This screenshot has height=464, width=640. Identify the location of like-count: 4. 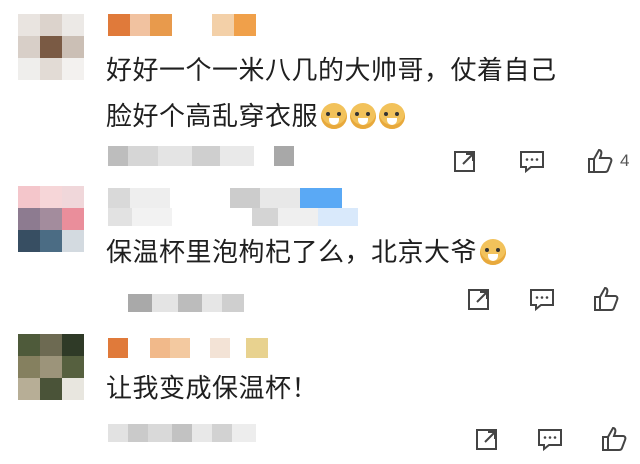
(625, 160).